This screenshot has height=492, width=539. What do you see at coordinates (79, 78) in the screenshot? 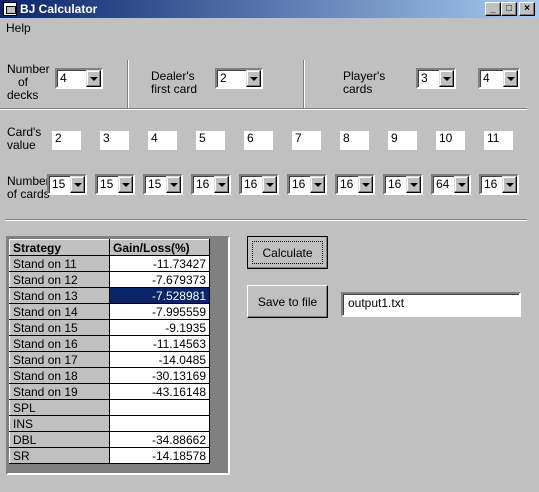
I see `decks-combo: 4` at bounding box center [79, 78].